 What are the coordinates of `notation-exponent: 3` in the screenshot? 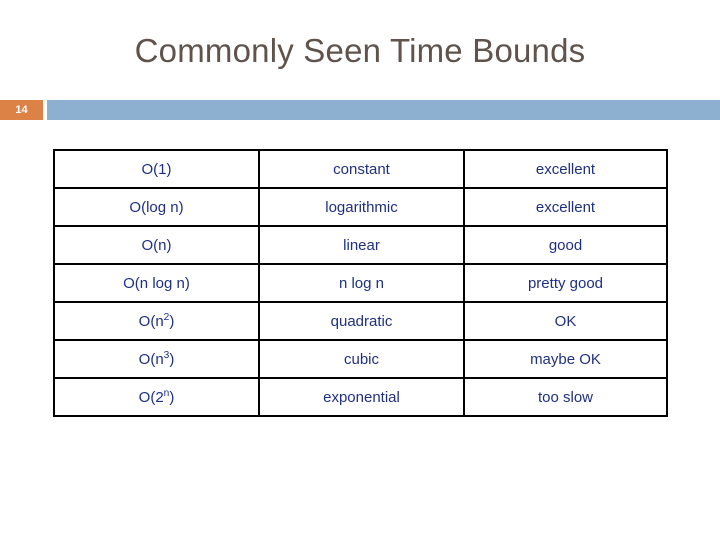 It's located at (166, 355).